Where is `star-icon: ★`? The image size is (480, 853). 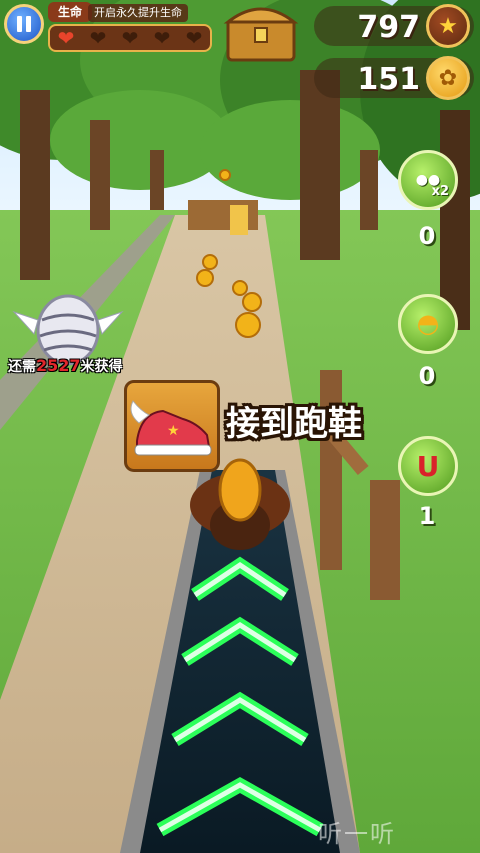
star-icon: ★ is located at coordinates (448, 26).